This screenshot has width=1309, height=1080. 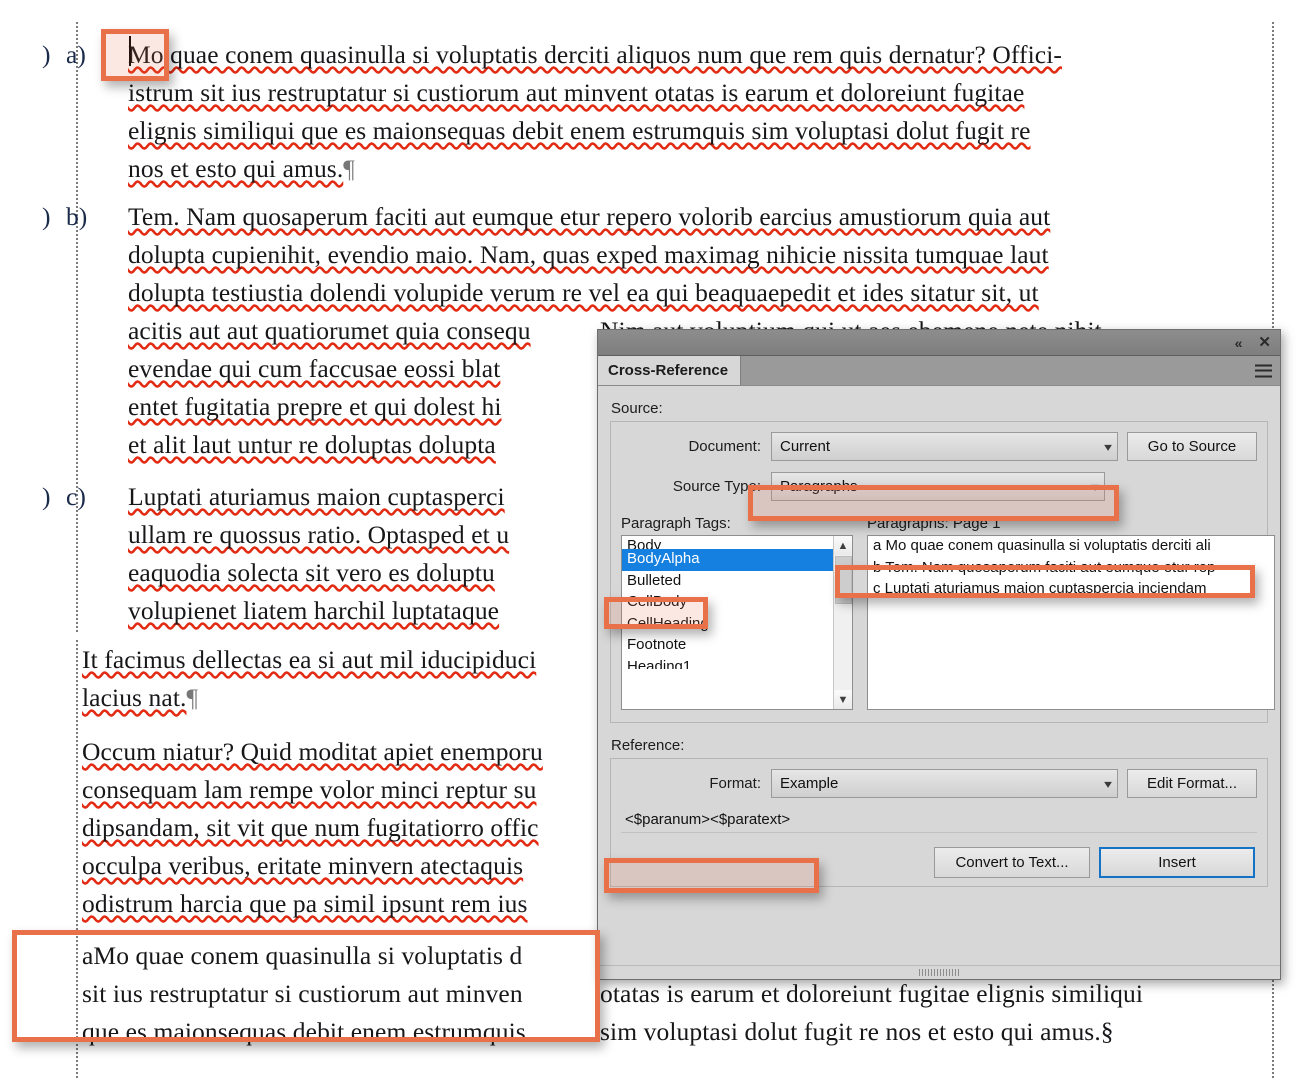 What do you see at coordinates (1108, 783) in the screenshot?
I see `chevron-down-icon-3: ▾` at bounding box center [1108, 783].